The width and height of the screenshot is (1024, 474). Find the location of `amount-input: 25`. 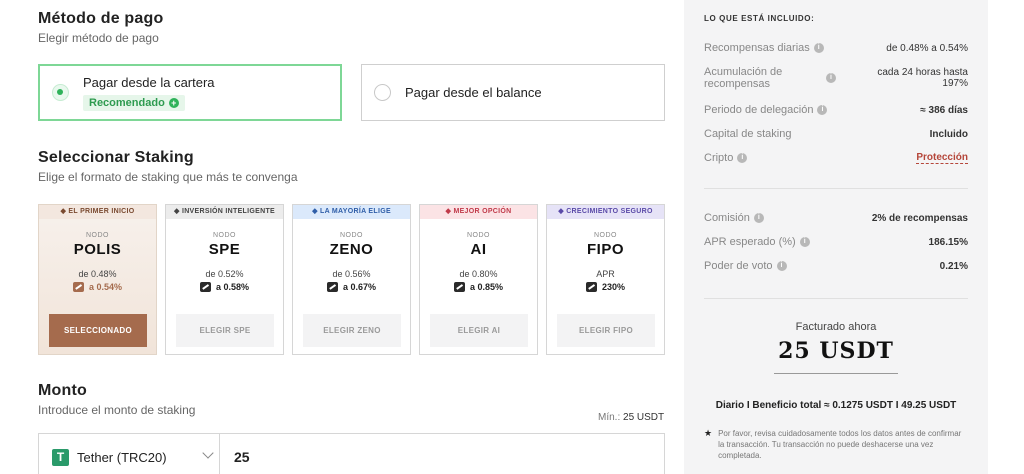

amount-input: 25 is located at coordinates (242, 457).